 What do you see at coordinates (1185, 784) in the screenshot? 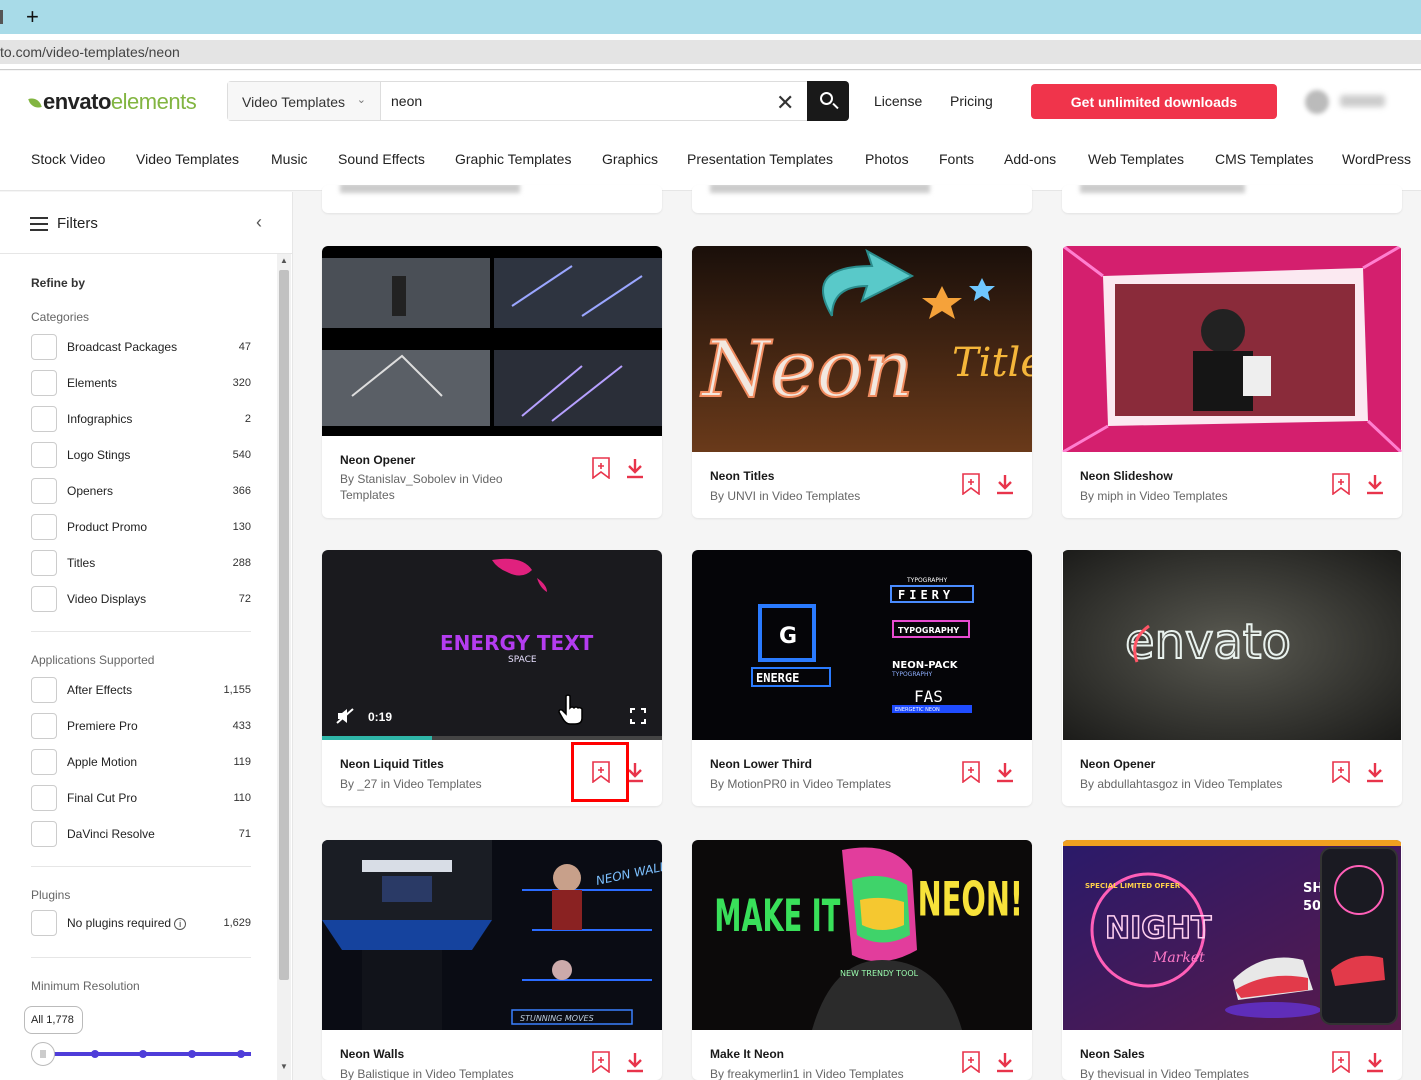
I see `card-author: By abdullahtasgoz in Video Templates` at bounding box center [1185, 784].